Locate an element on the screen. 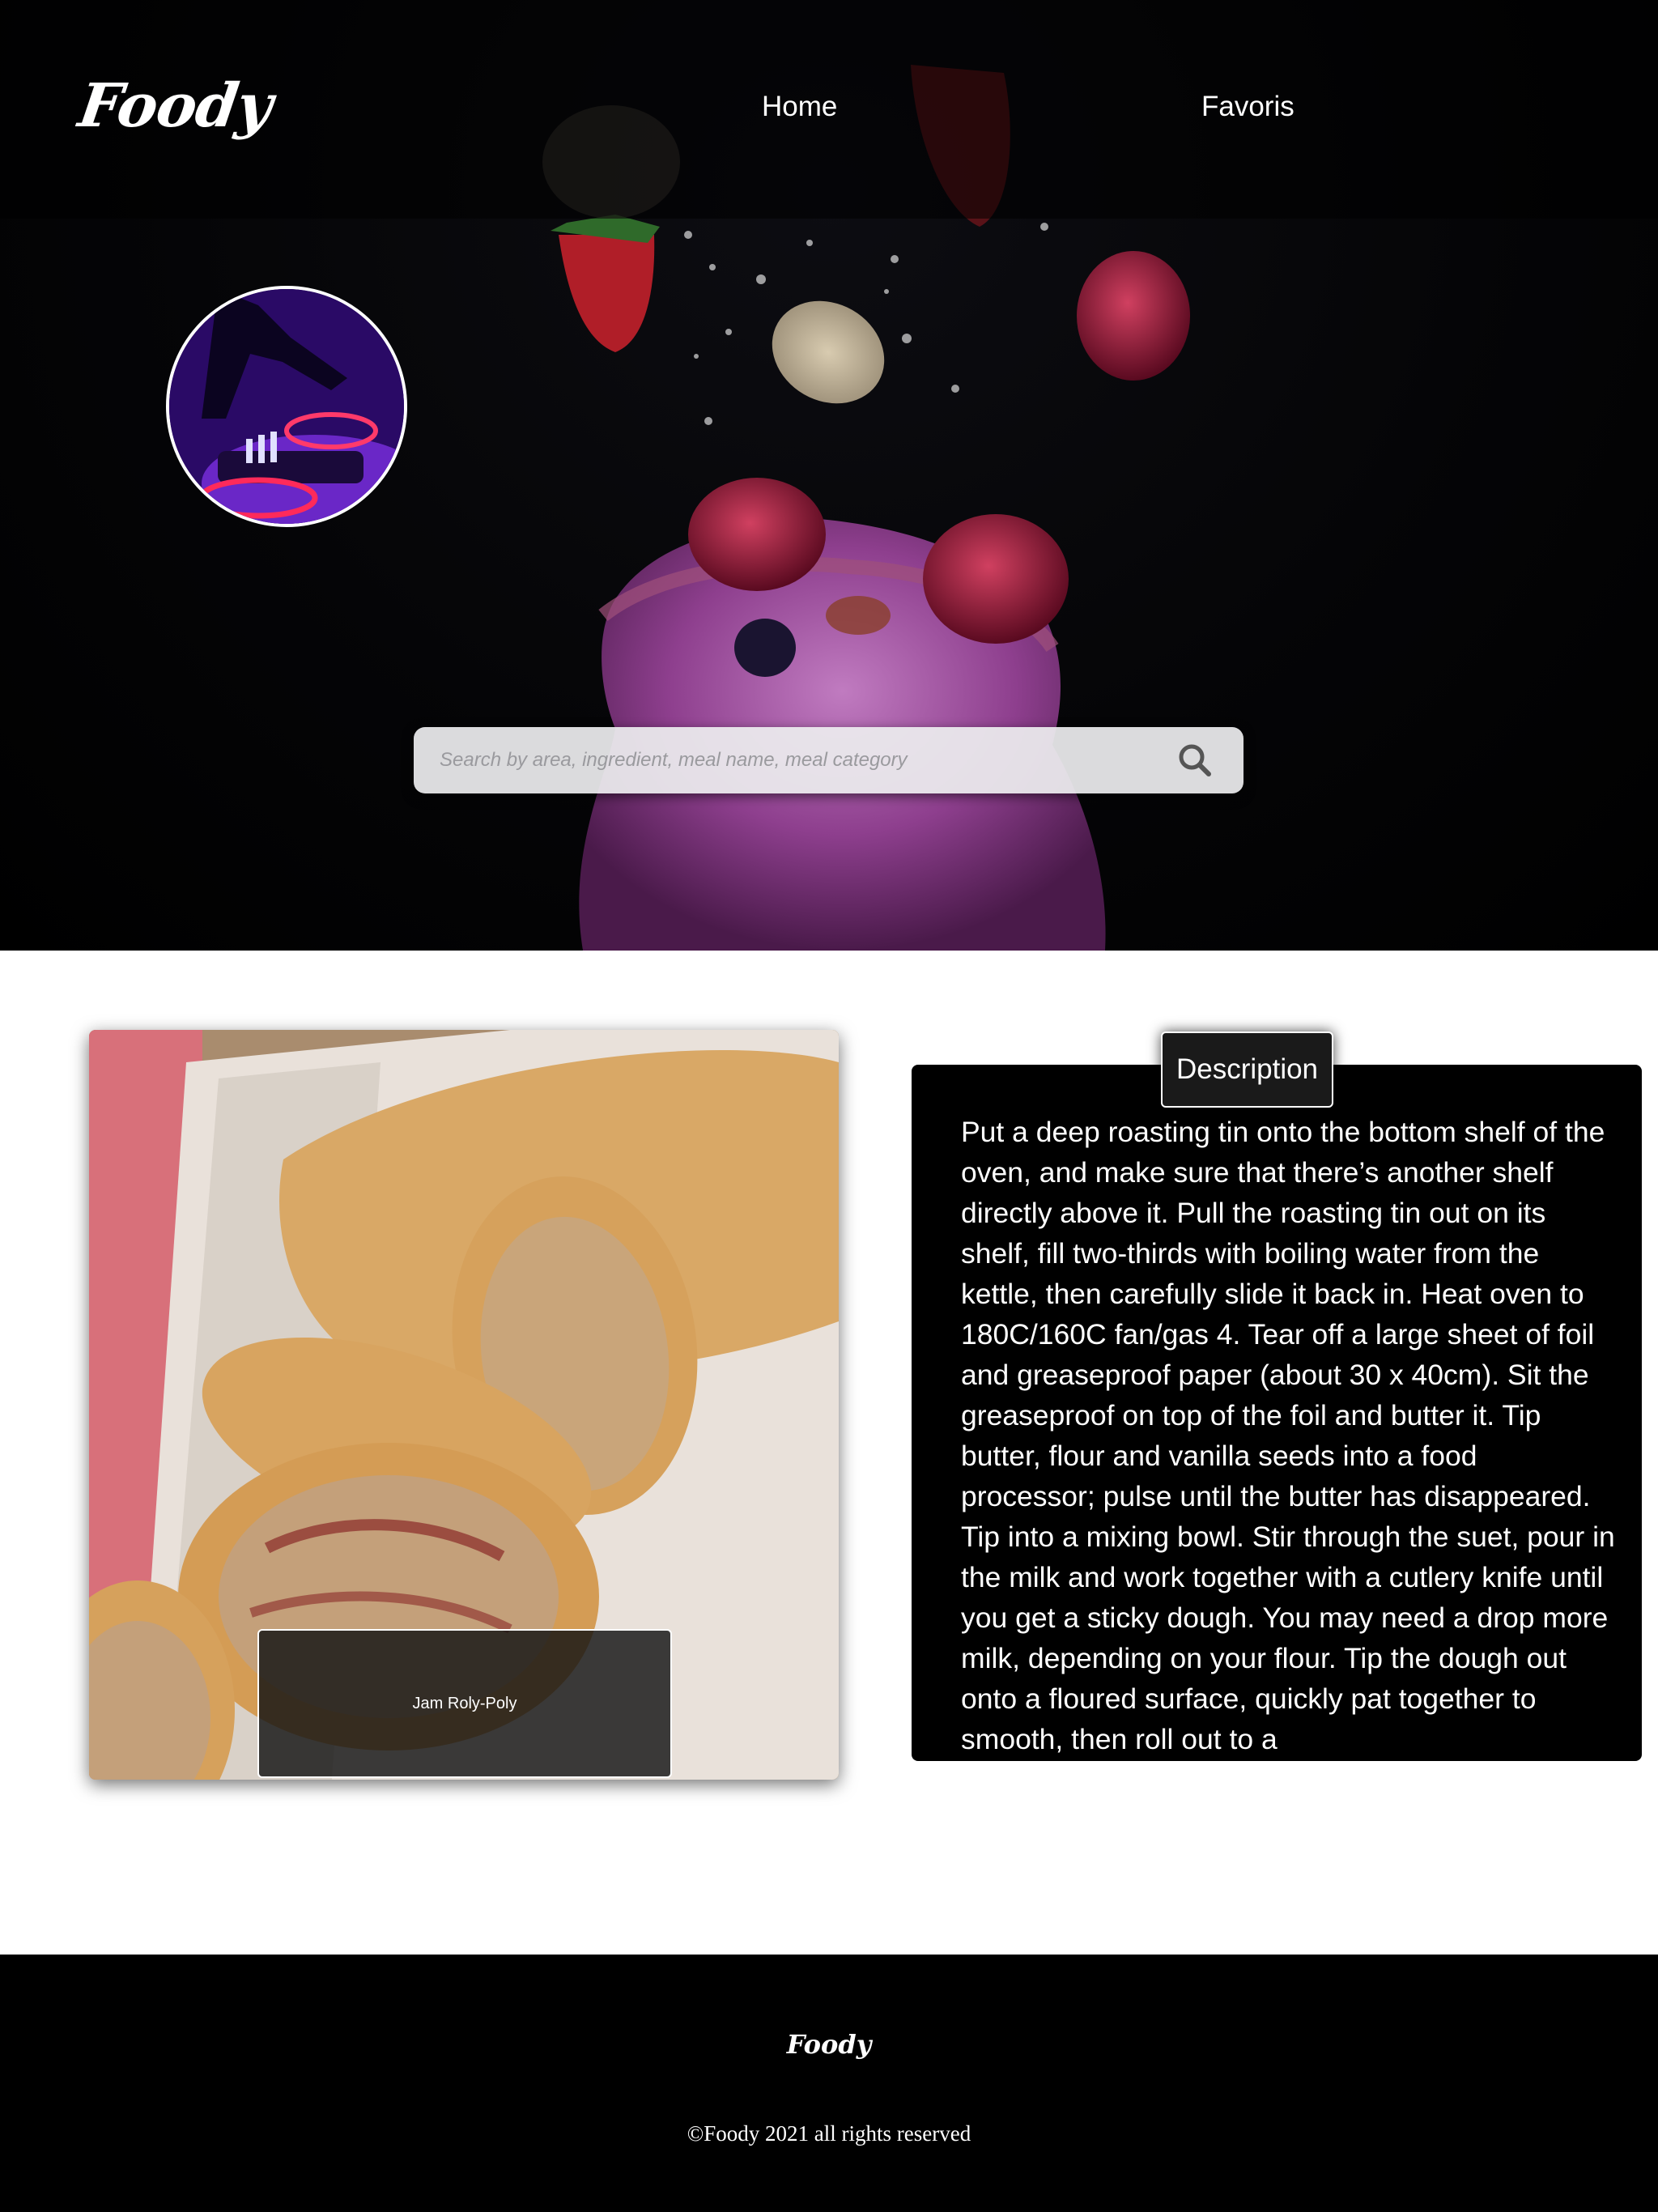 Image resolution: width=1658 pixels, height=2212 pixels. footer-copyright: ©Foody 2021 all rights reserved is located at coordinates (829, 2133).